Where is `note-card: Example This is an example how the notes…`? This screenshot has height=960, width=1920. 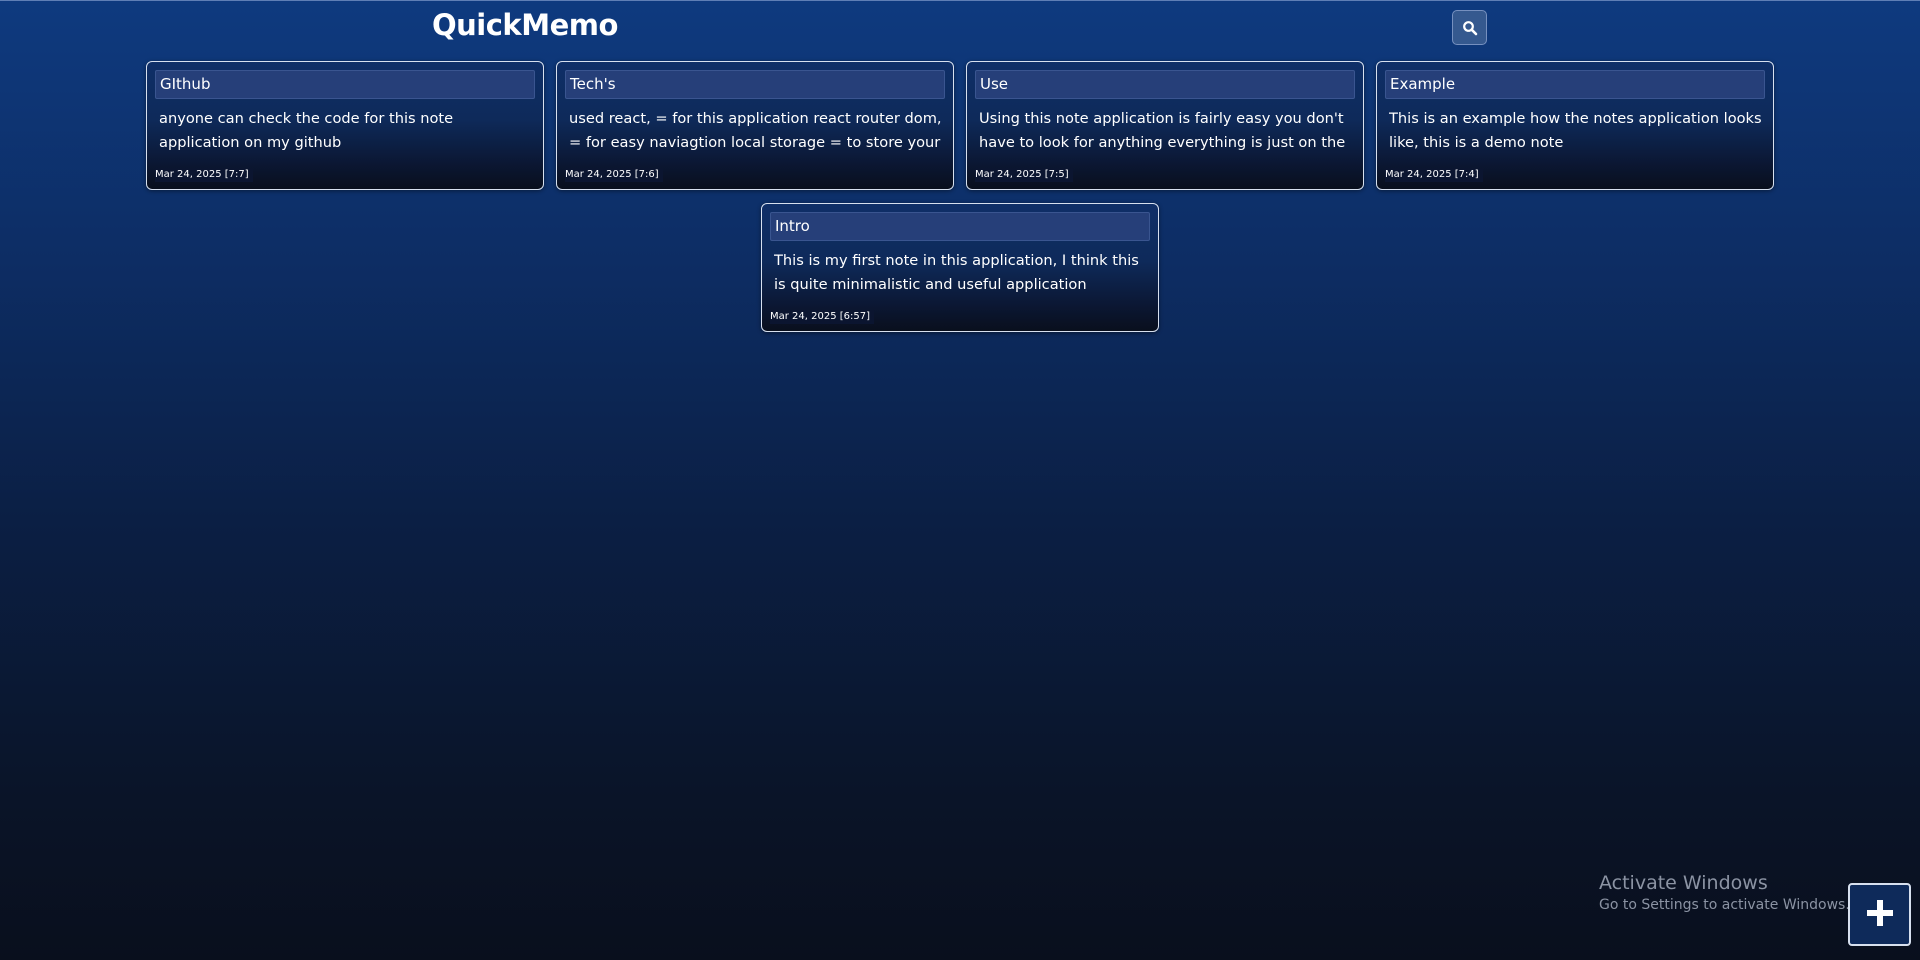 note-card: Example This is an example how the notes… is located at coordinates (1575, 125).